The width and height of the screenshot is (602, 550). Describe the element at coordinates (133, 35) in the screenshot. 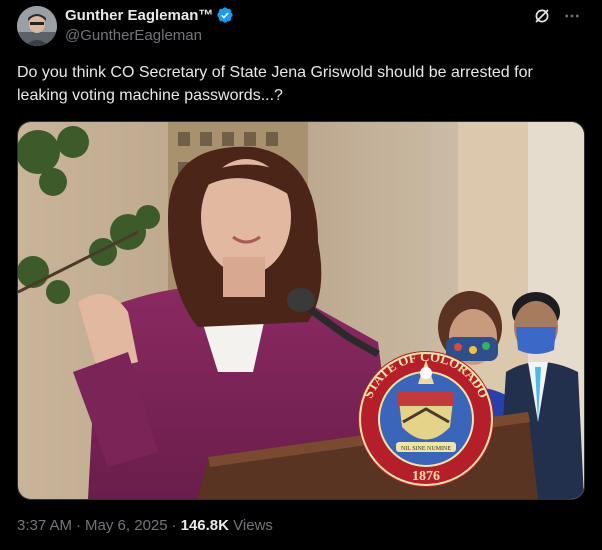

I see `author-handle: @GuntherEagleman` at that location.